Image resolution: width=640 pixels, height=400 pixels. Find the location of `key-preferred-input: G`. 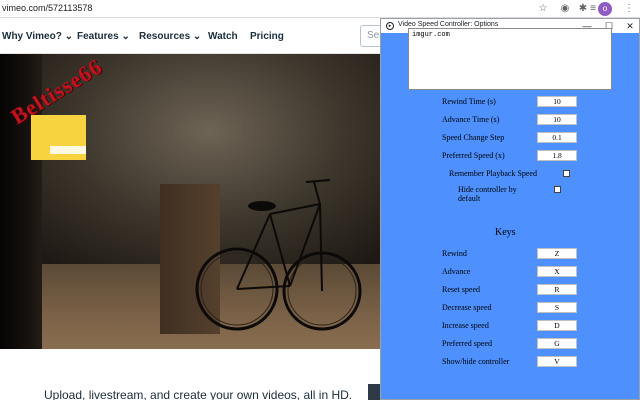

key-preferred-input: G is located at coordinates (557, 343).